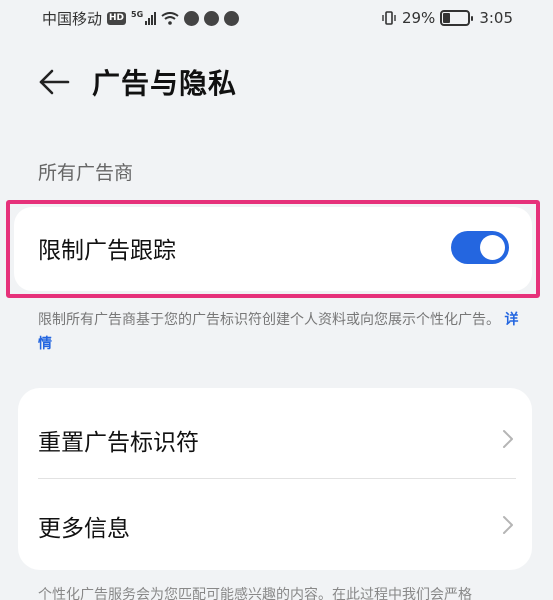 The height and width of the screenshot is (600, 553). What do you see at coordinates (165, 83) in the screenshot?
I see `page-title: 广告与隐私` at bounding box center [165, 83].